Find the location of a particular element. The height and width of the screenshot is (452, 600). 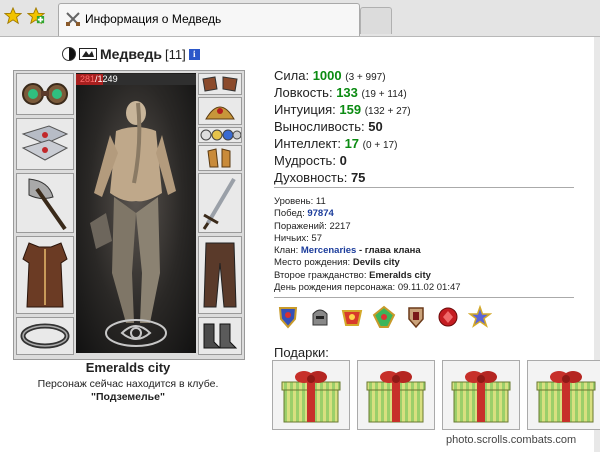

slot-weapon-right is located at coordinates (220, 203).